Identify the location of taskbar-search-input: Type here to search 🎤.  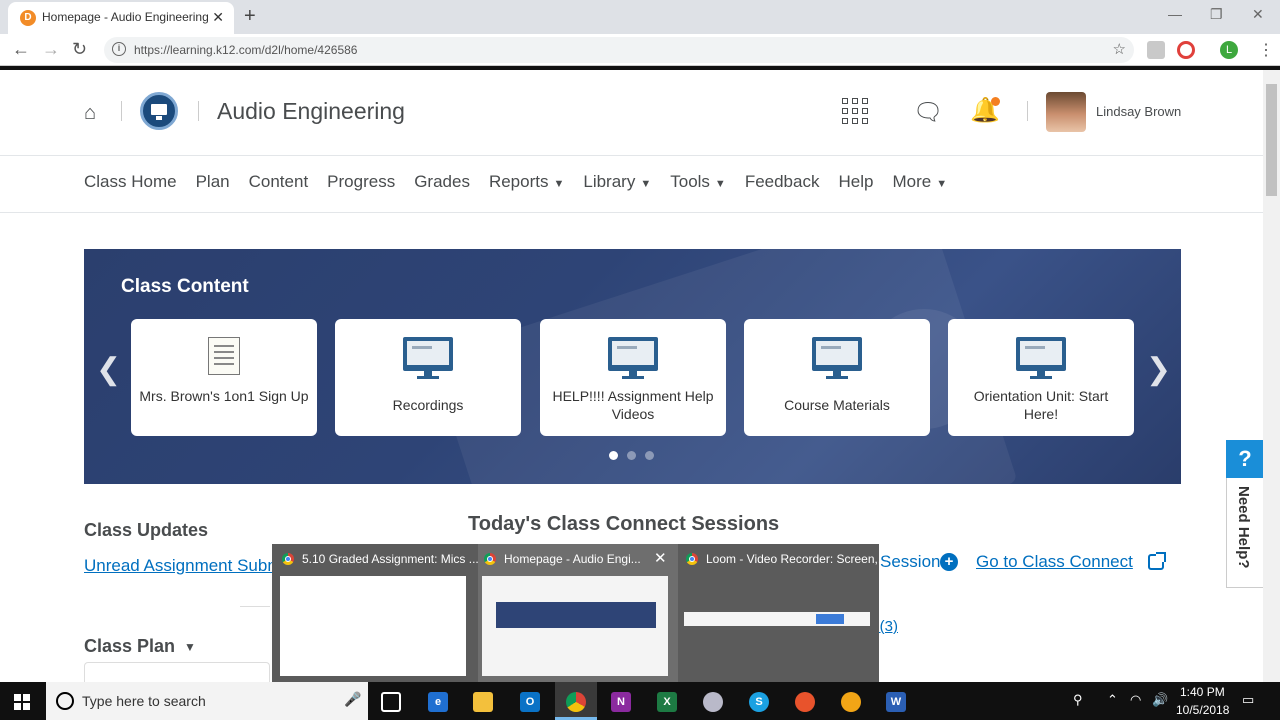
(207, 701).